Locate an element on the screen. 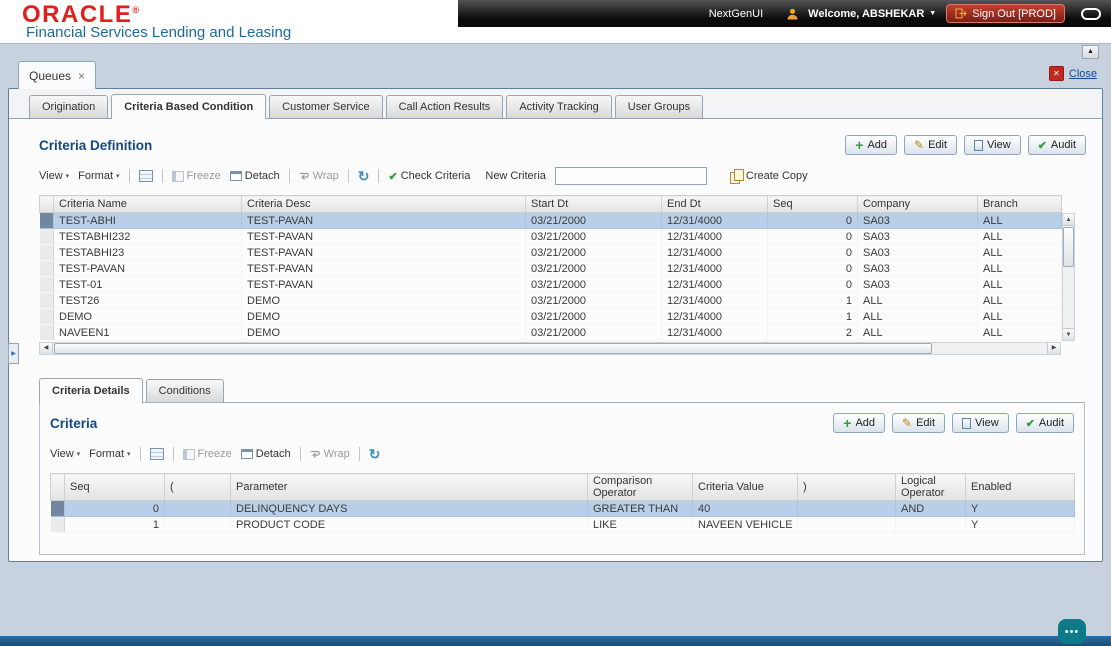  tab-call-action-results: Call Action Results is located at coordinates (444, 106).